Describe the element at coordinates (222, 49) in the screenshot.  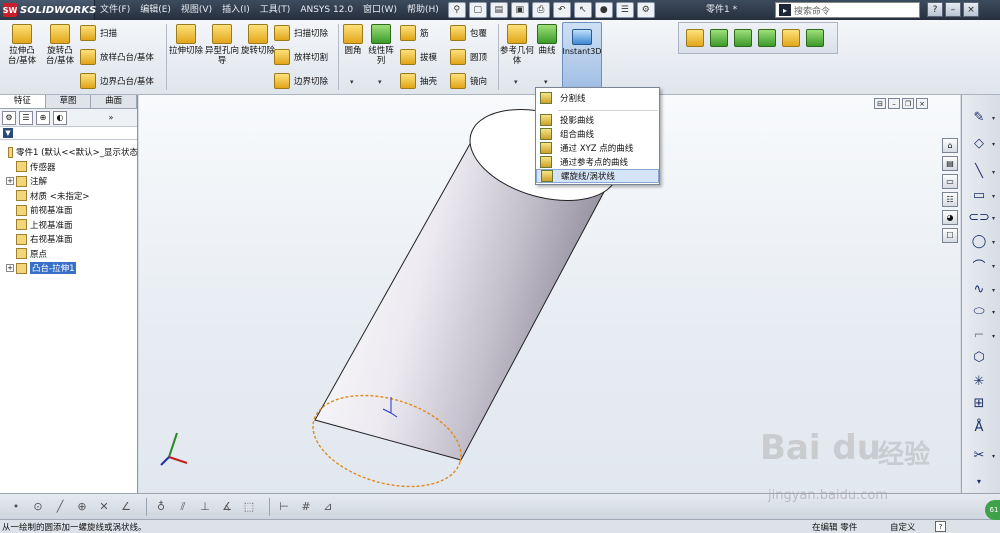
I see `hole-wizard-button: 异型孔向导` at that location.